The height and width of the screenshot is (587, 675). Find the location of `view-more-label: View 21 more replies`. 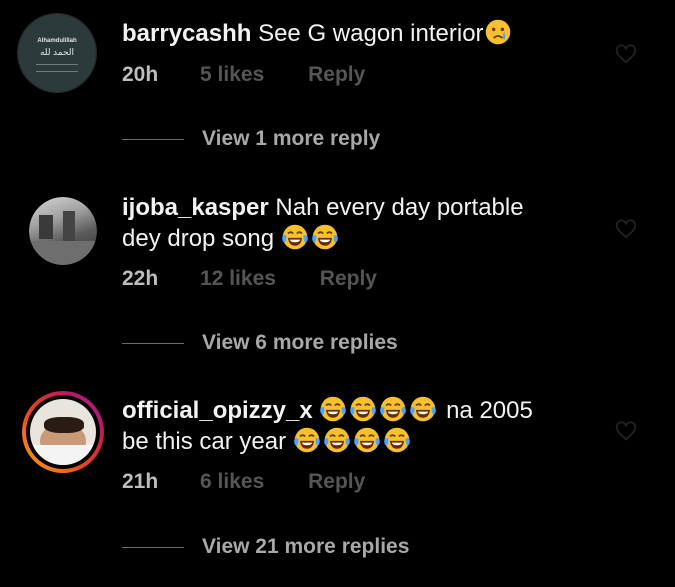

view-more-label: View 21 more replies is located at coordinates (305, 547).